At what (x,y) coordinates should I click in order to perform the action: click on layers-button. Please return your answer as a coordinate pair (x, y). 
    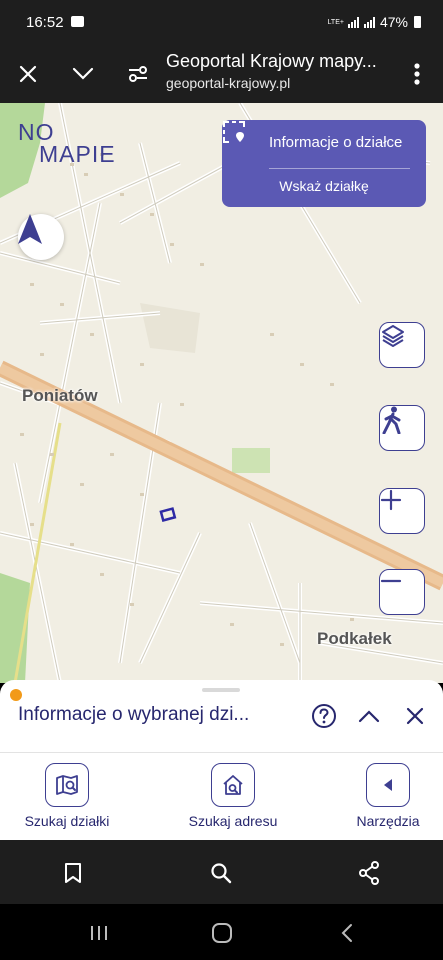
    Looking at the image, I should click on (402, 345).